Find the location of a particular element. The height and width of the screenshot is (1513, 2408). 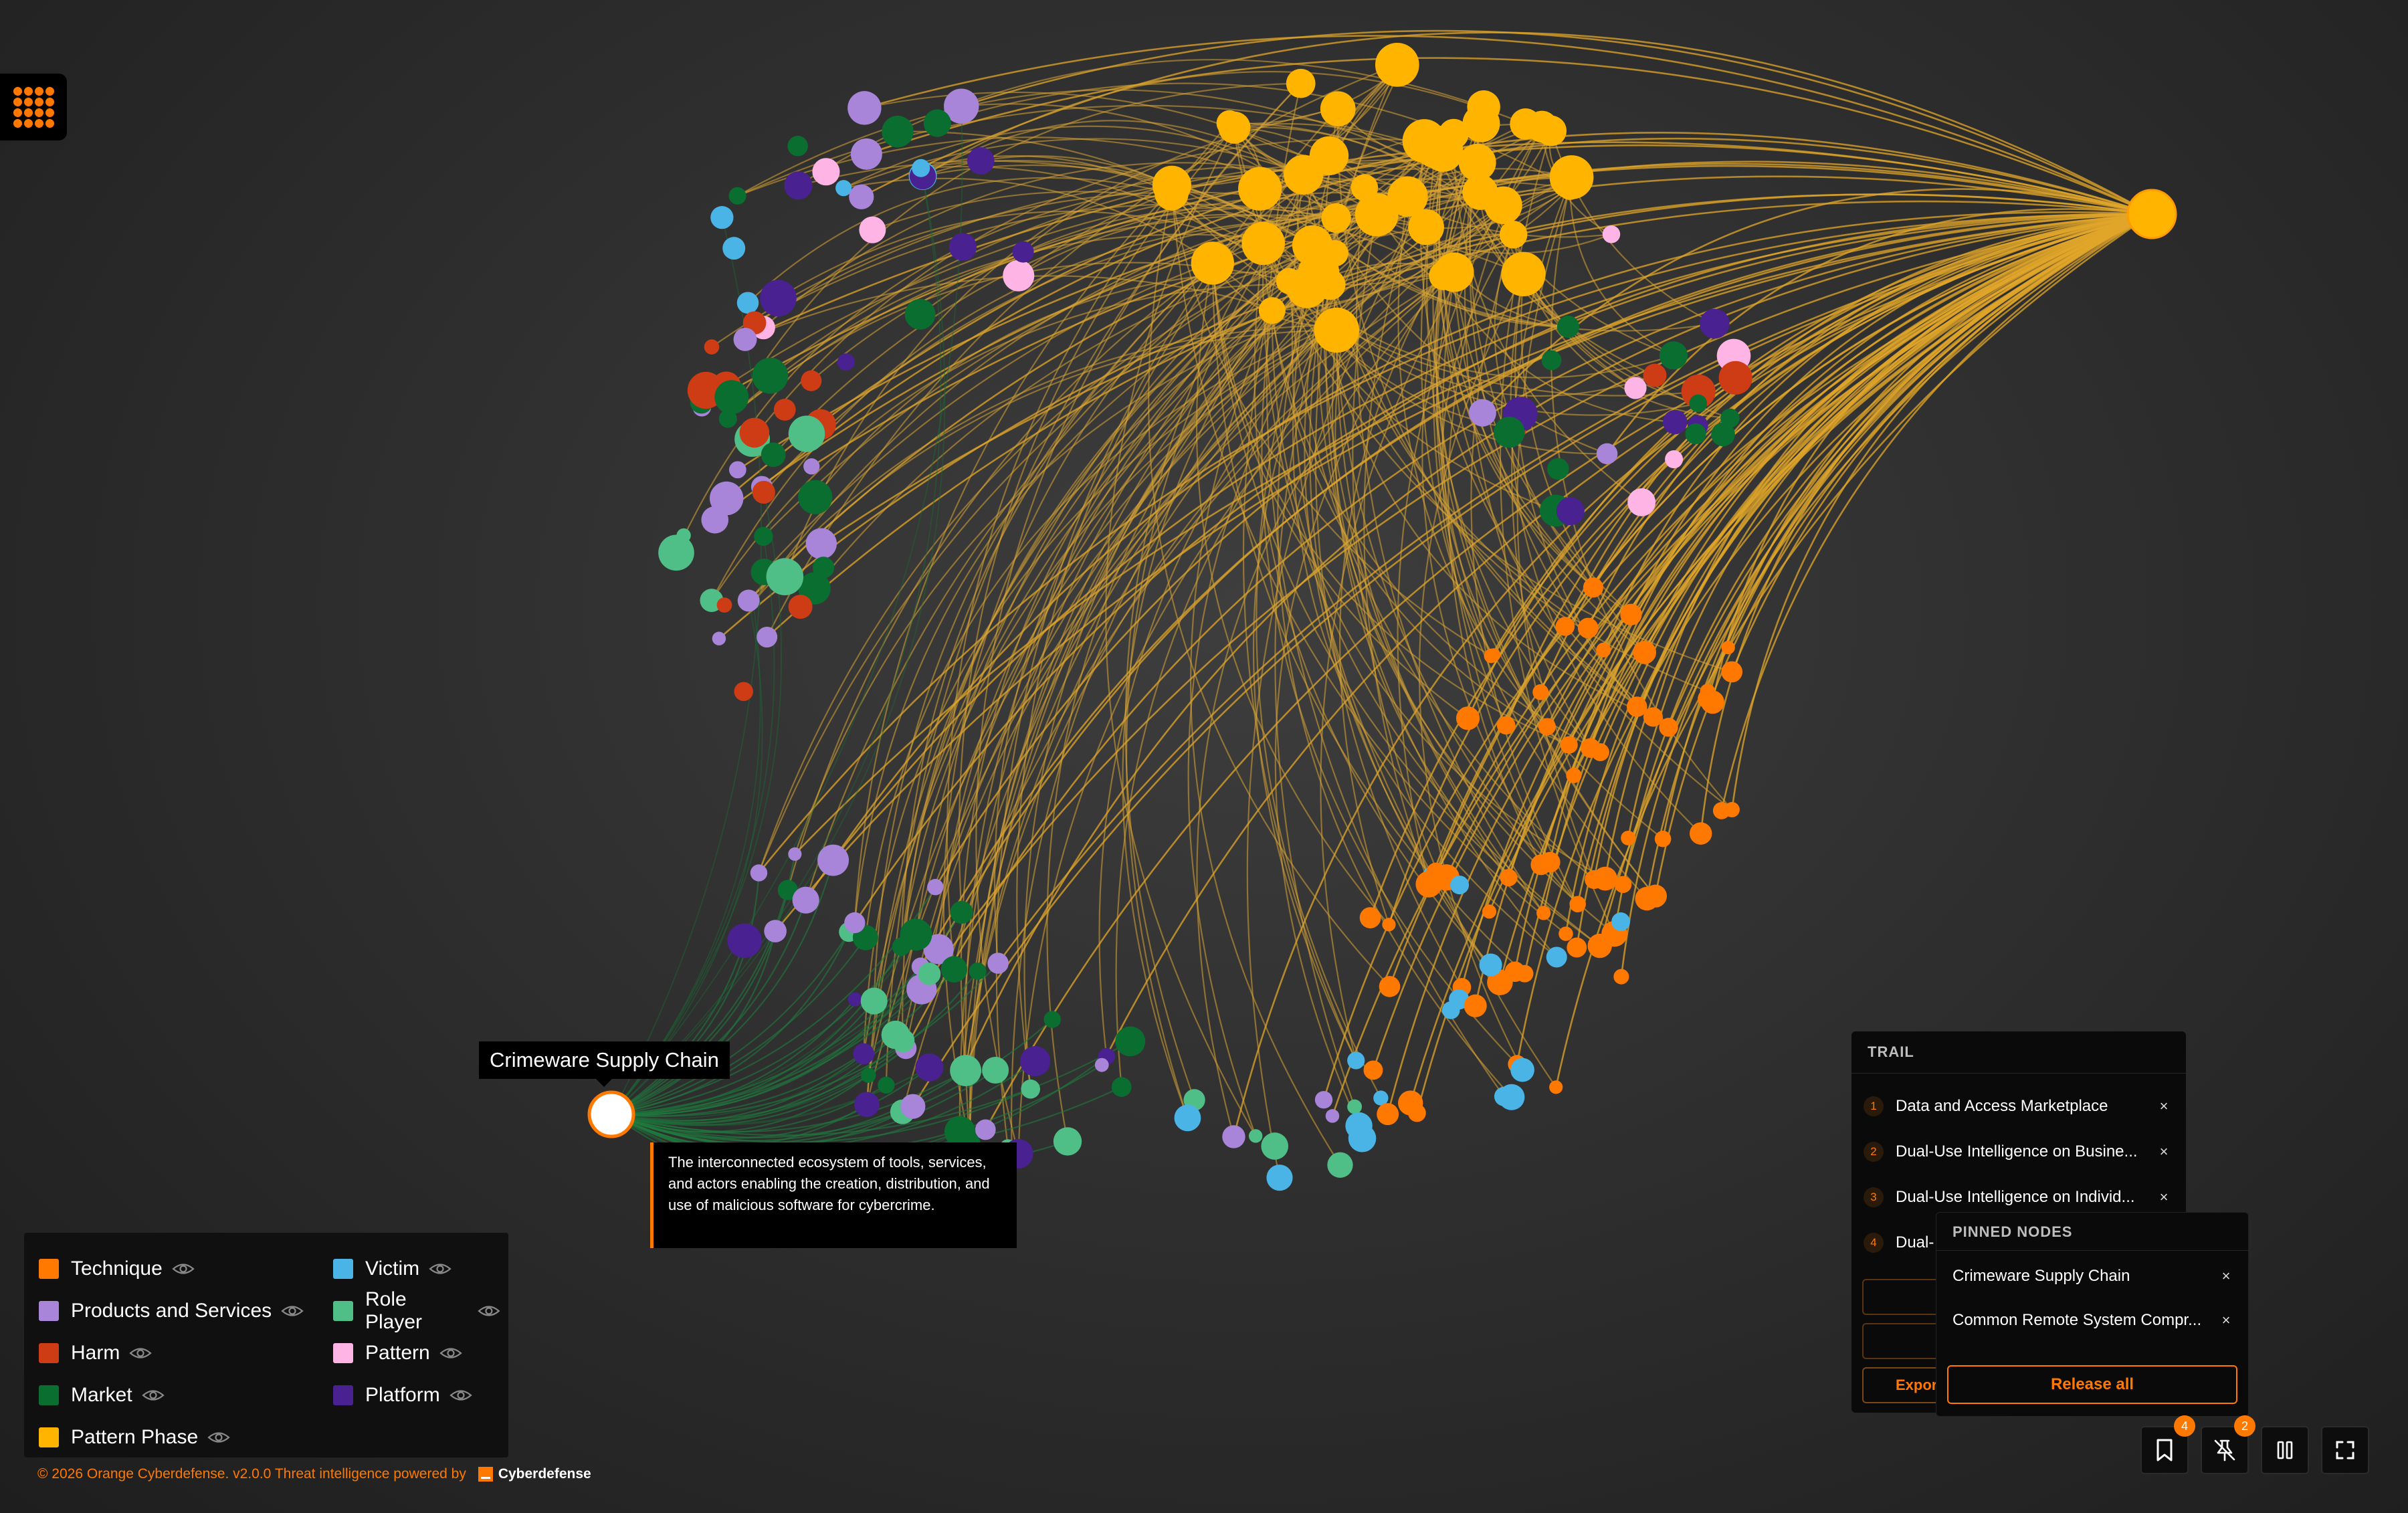

legend-item: Harm is located at coordinates (186, 1353).